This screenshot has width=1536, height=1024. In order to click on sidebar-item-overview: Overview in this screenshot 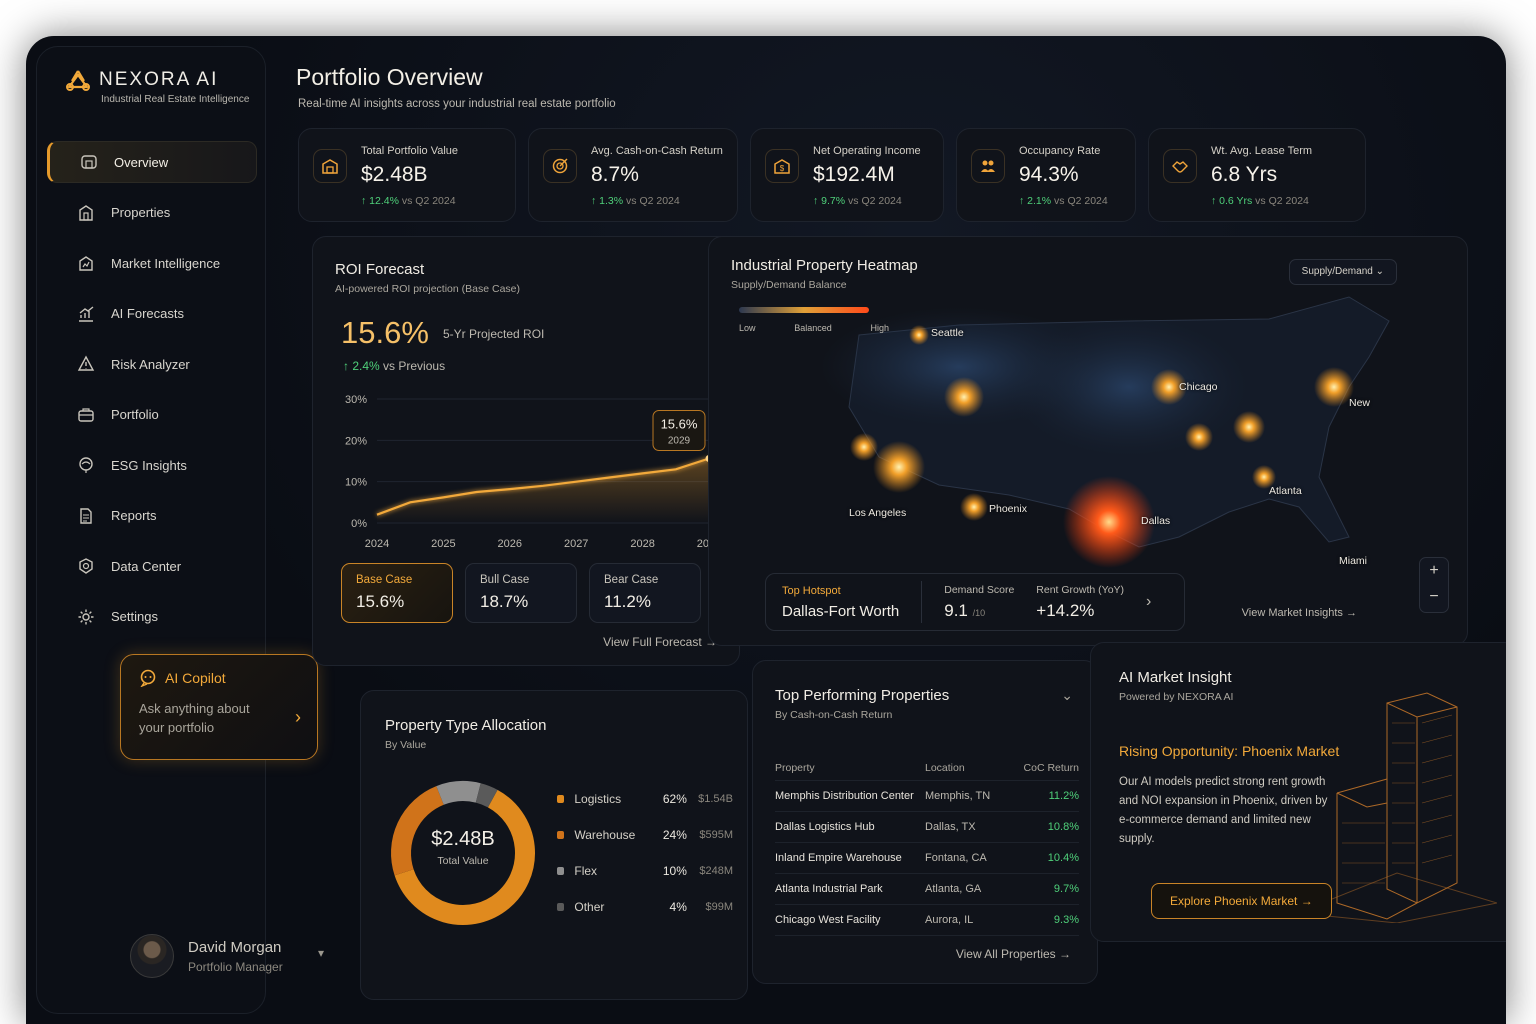, I will do `click(152, 162)`.